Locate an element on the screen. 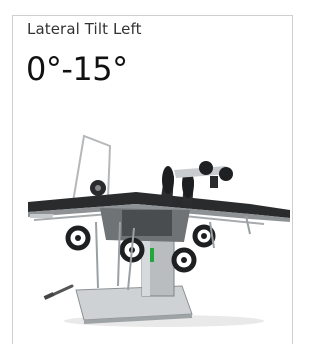  spec-label: Lateral Tilt Left is located at coordinates (84, 29).